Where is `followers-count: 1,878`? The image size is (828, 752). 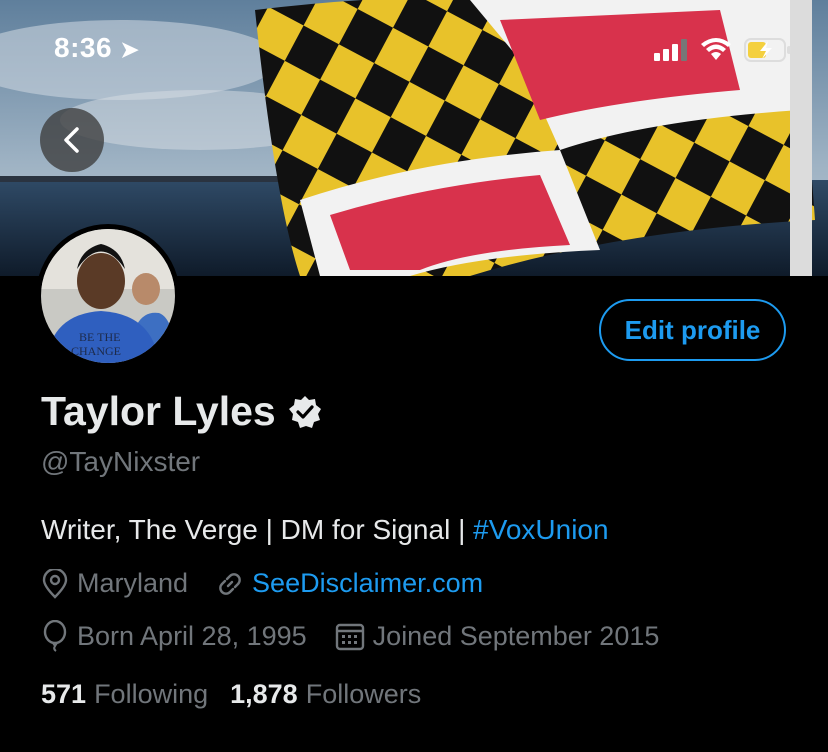
followers-count: 1,878 is located at coordinates (264, 694).